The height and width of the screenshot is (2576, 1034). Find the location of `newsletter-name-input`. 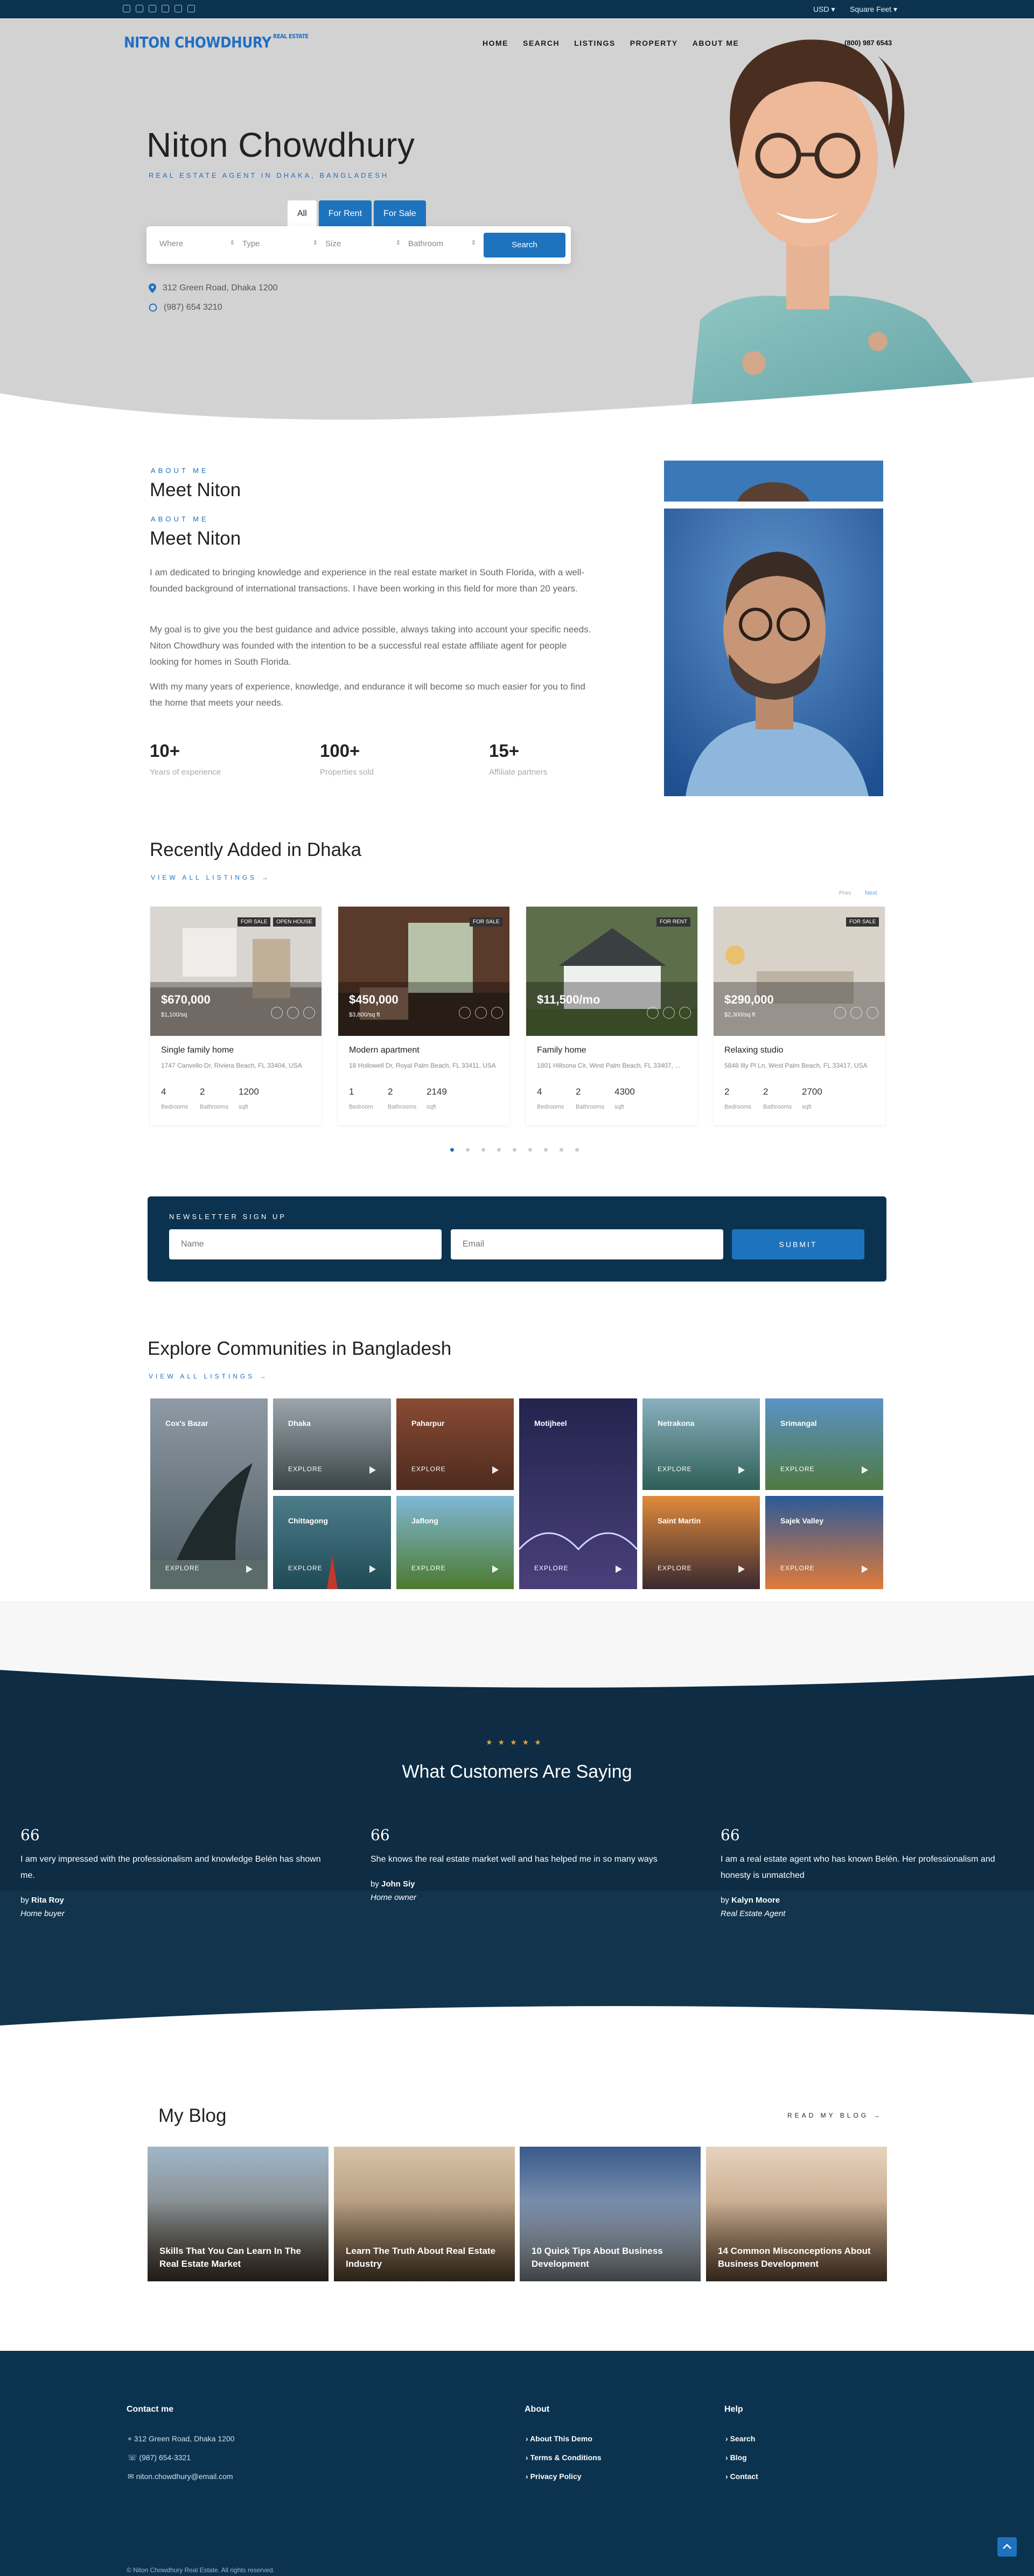

newsletter-name-input is located at coordinates (305, 1244).